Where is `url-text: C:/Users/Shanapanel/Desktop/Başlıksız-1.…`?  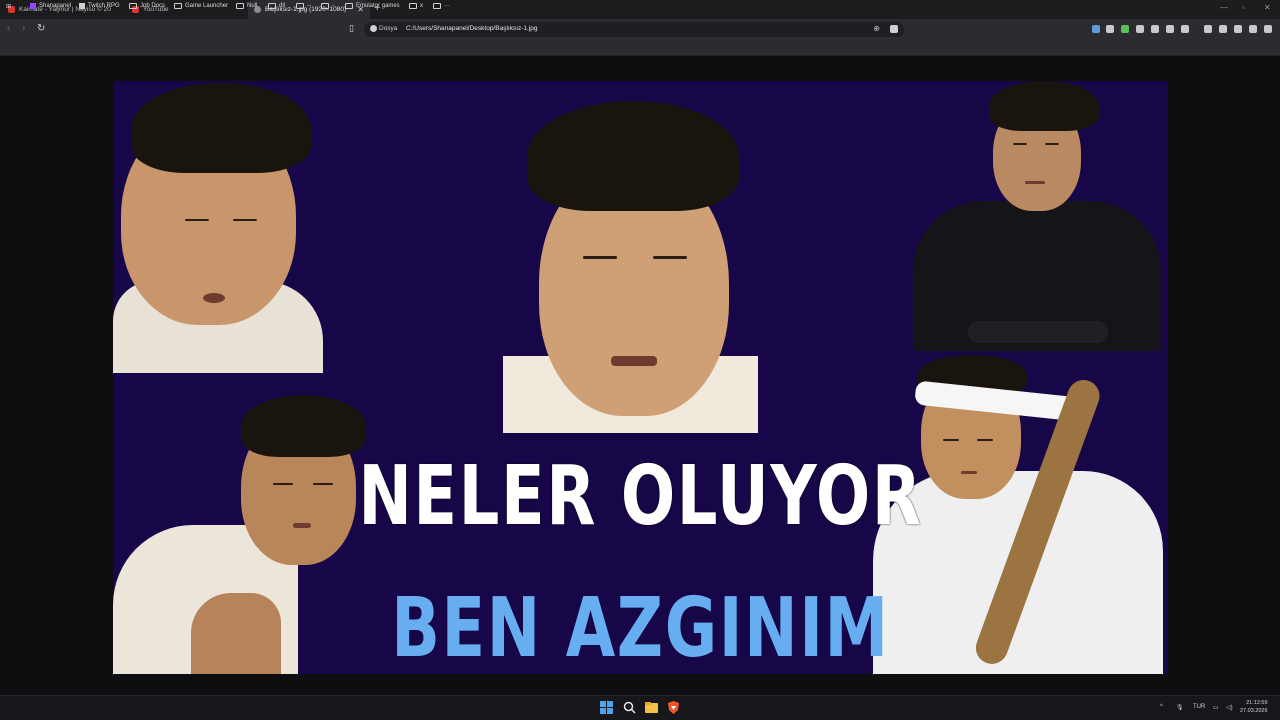 url-text: C:/Users/Shanapanel/Desktop/Başlıksız-1.… is located at coordinates (472, 28).